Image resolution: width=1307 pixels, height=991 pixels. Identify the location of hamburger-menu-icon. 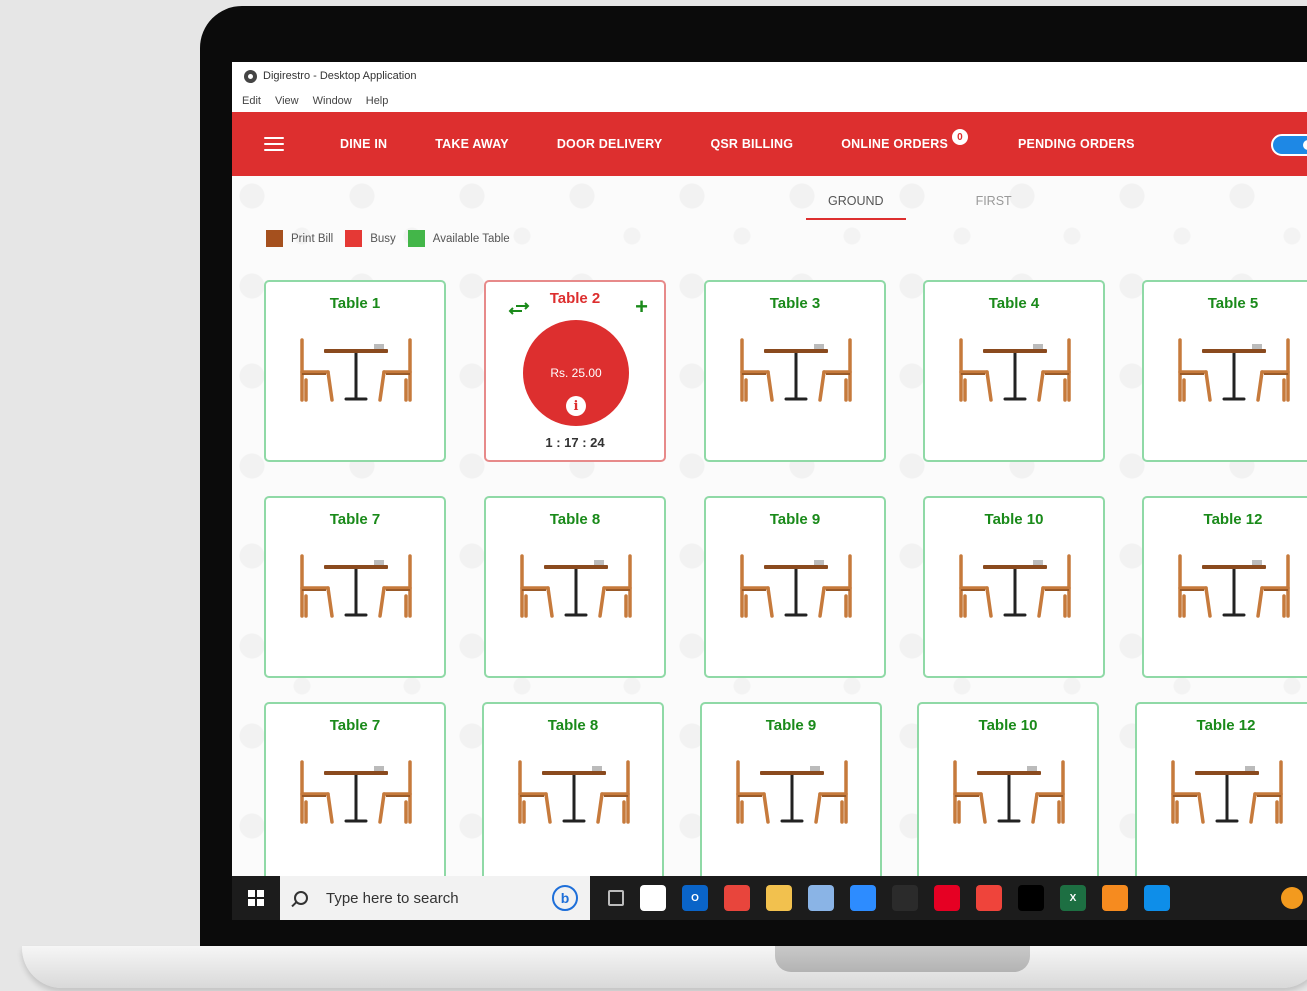
(274, 144).